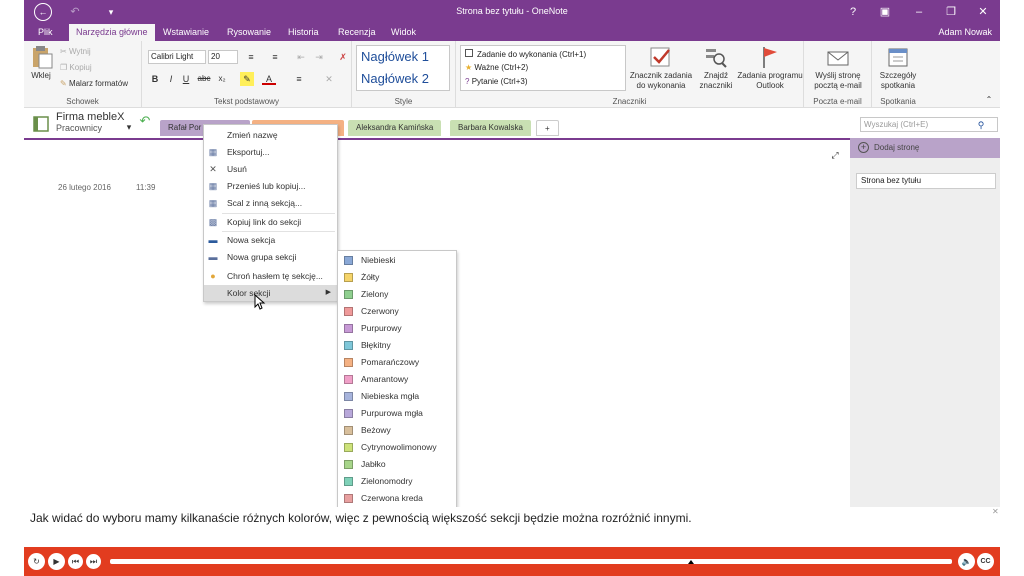  What do you see at coordinates (496, 81) in the screenshot?
I see `tag-question: ? Pytanie (Ctrl+3)` at bounding box center [496, 81].